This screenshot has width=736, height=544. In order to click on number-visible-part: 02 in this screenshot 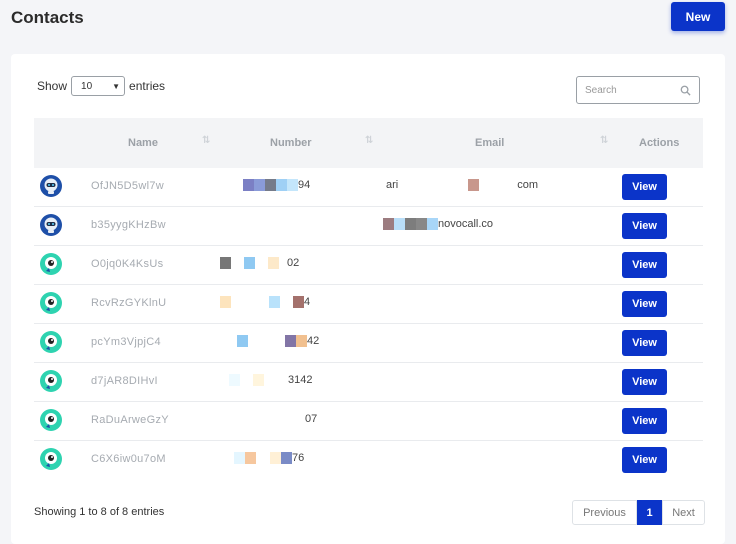, I will do `click(293, 263)`.